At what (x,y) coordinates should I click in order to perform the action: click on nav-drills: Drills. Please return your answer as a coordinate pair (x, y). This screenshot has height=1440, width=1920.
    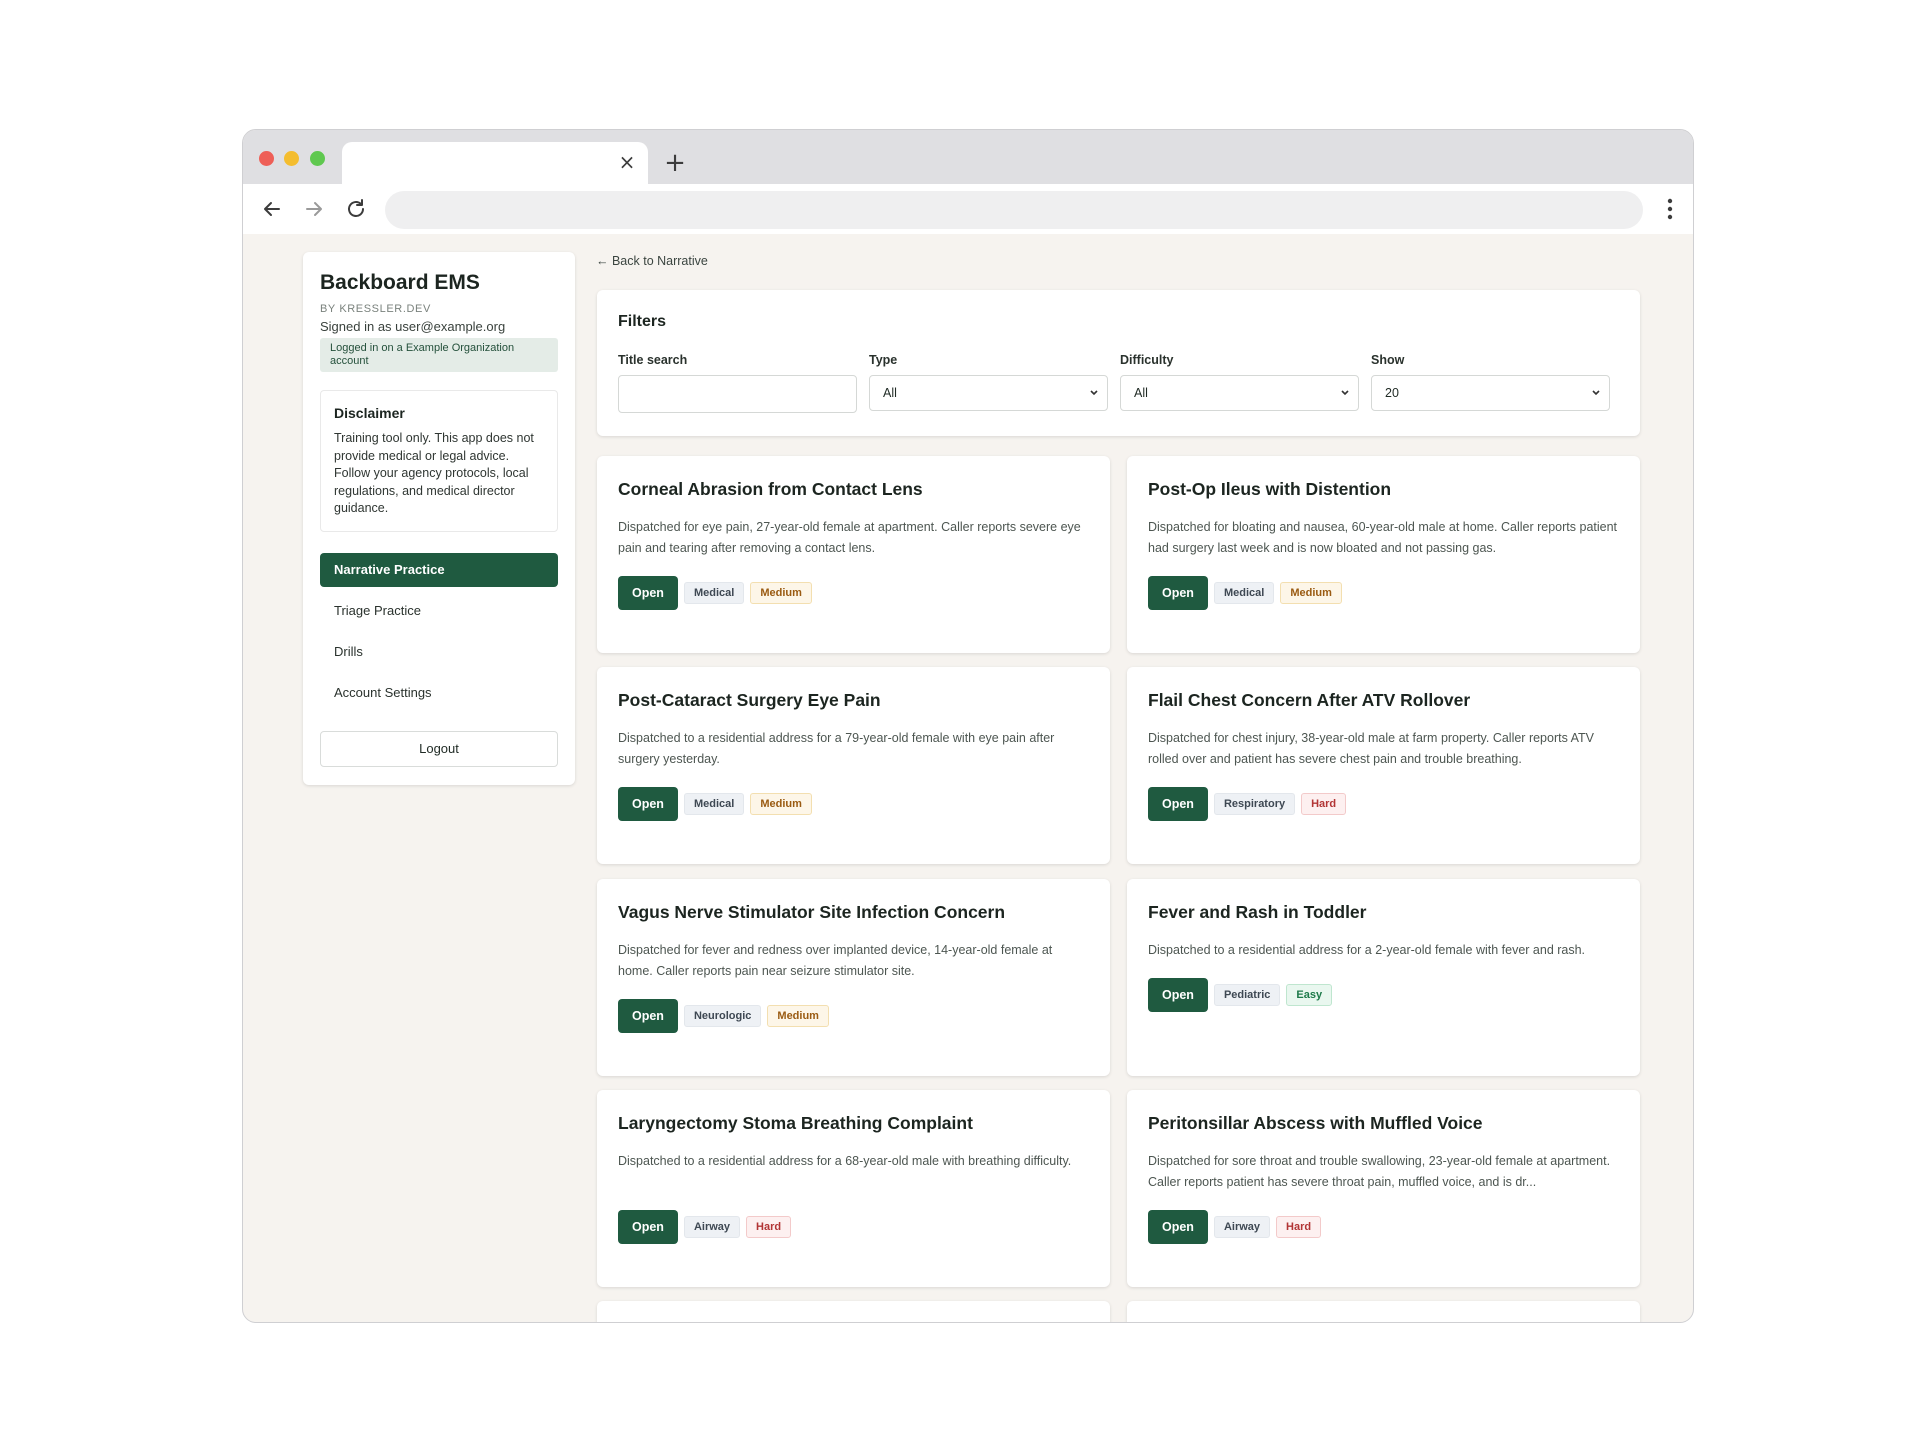
    Looking at the image, I should click on (439, 652).